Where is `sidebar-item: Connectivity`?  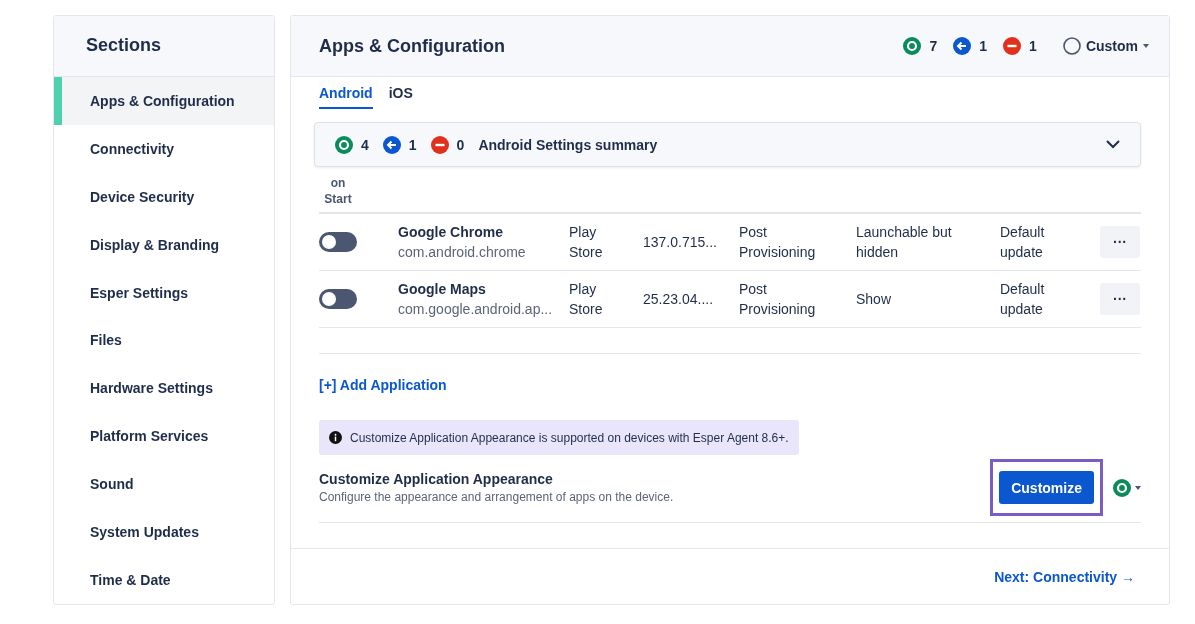
sidebar-item: Connectivity is located at coordinates (164, 148).